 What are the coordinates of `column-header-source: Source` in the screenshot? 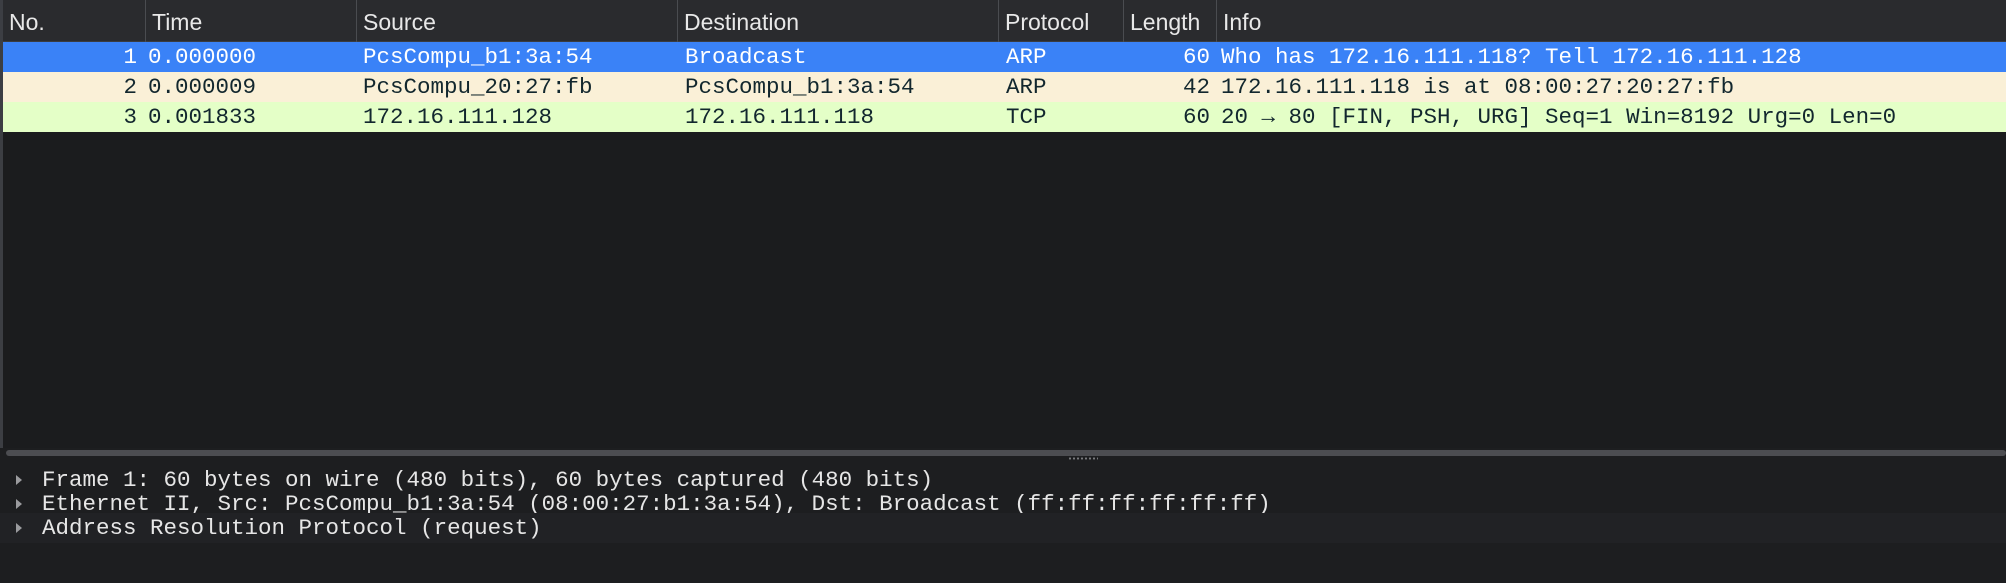 It's located at (517, 21).